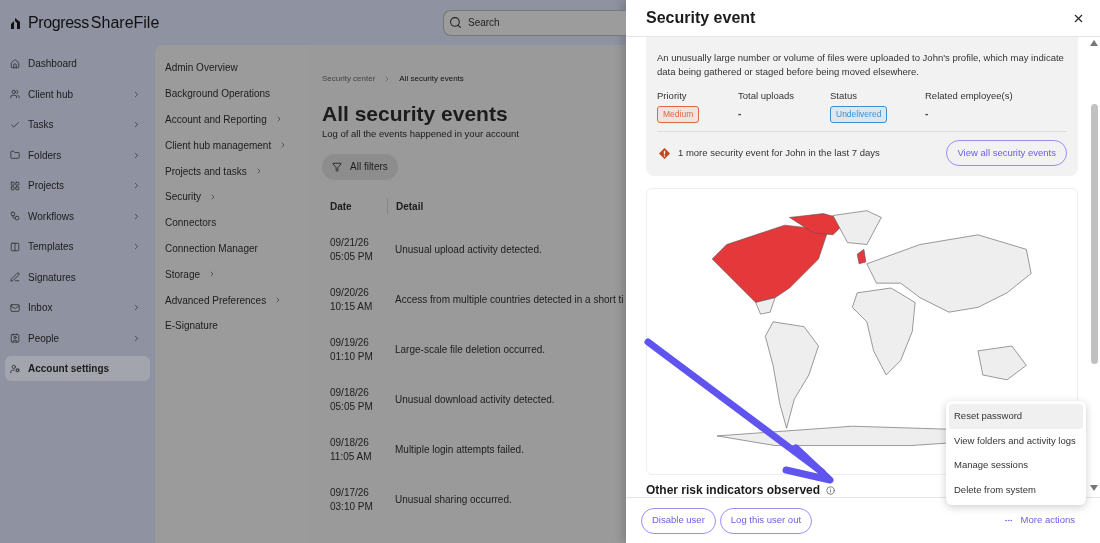 The height and width of the screenshot is (543, 1100). Describe the element at coordinates (470, 350) in the screenshot. I see `detail-cell-text: Large-scale file deletion occurred.` at that location.